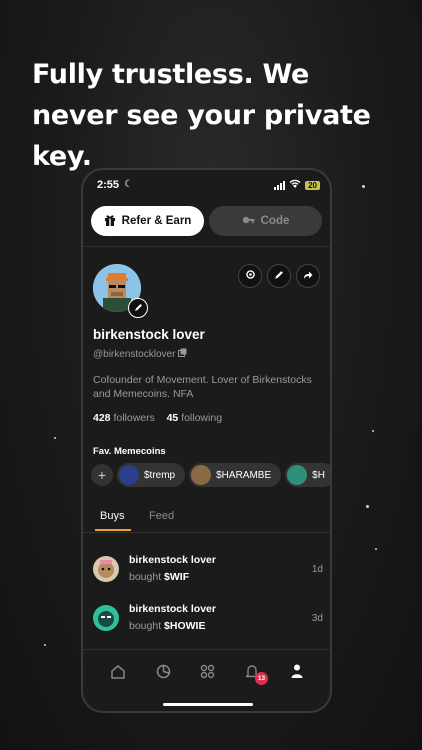  What do you see at coordinates (156, 221) in the screenshot?
I see `refer-earn-label: Refer & Earn` at bounding box center [156, 221].